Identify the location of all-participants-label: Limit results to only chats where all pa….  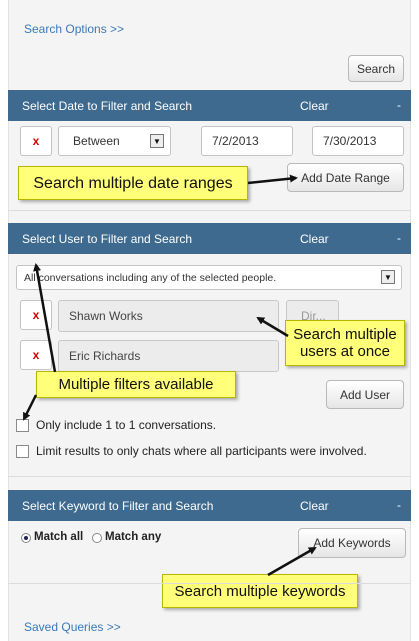
(201, 451).